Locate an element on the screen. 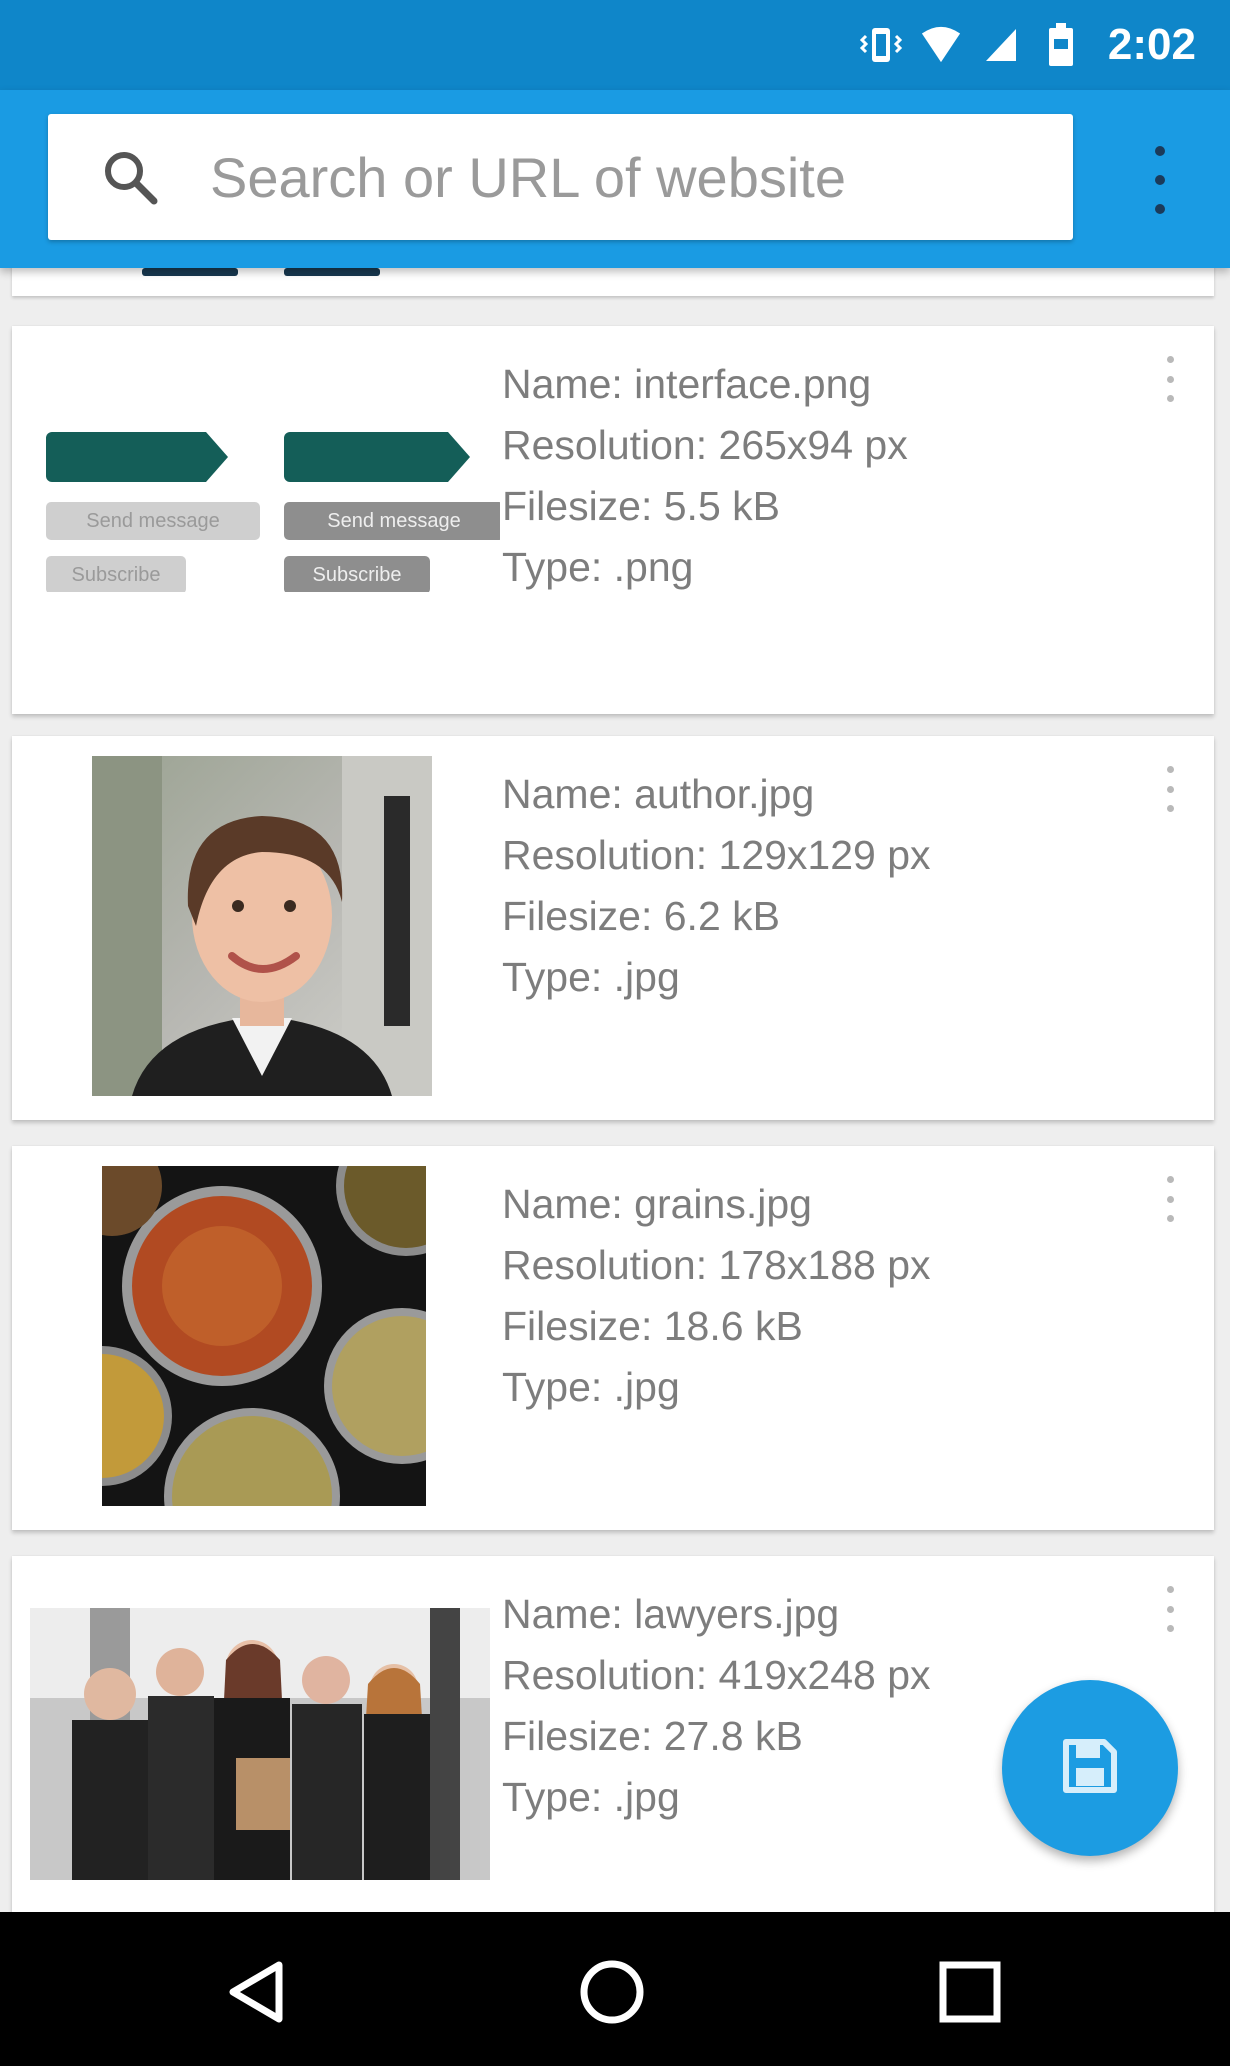 This screenshot has width=1236, height=2066. save-icon is located at coordinates (1090, 1768).